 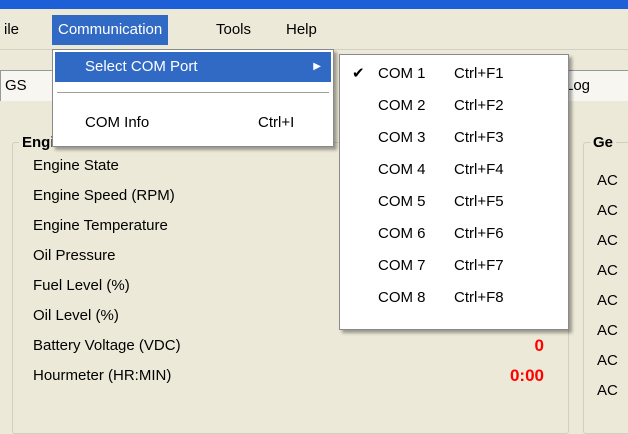 What do you see at coordinates (479, 169) in the screenshot?
I see `com-port-shortcut: Ctrl+F4` at bounding box center [479, 169].